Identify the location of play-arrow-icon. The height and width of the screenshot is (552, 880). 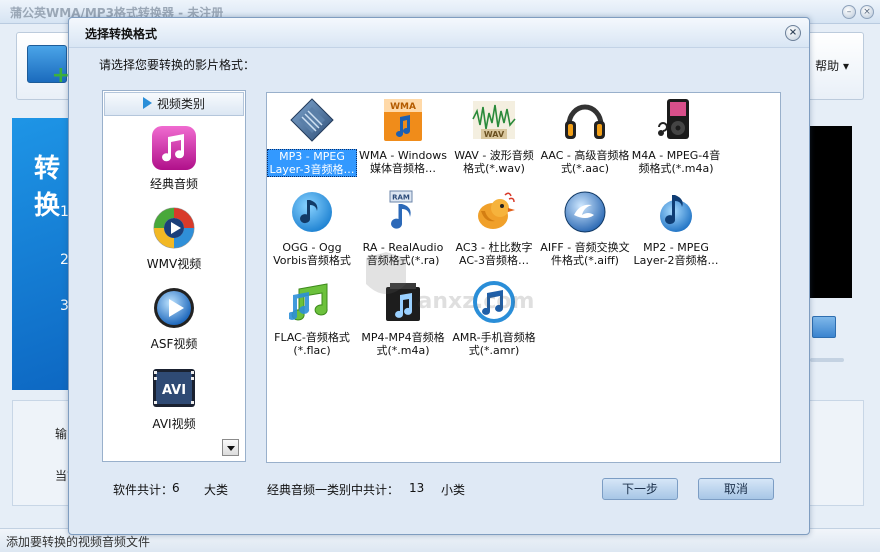
(147, 103).